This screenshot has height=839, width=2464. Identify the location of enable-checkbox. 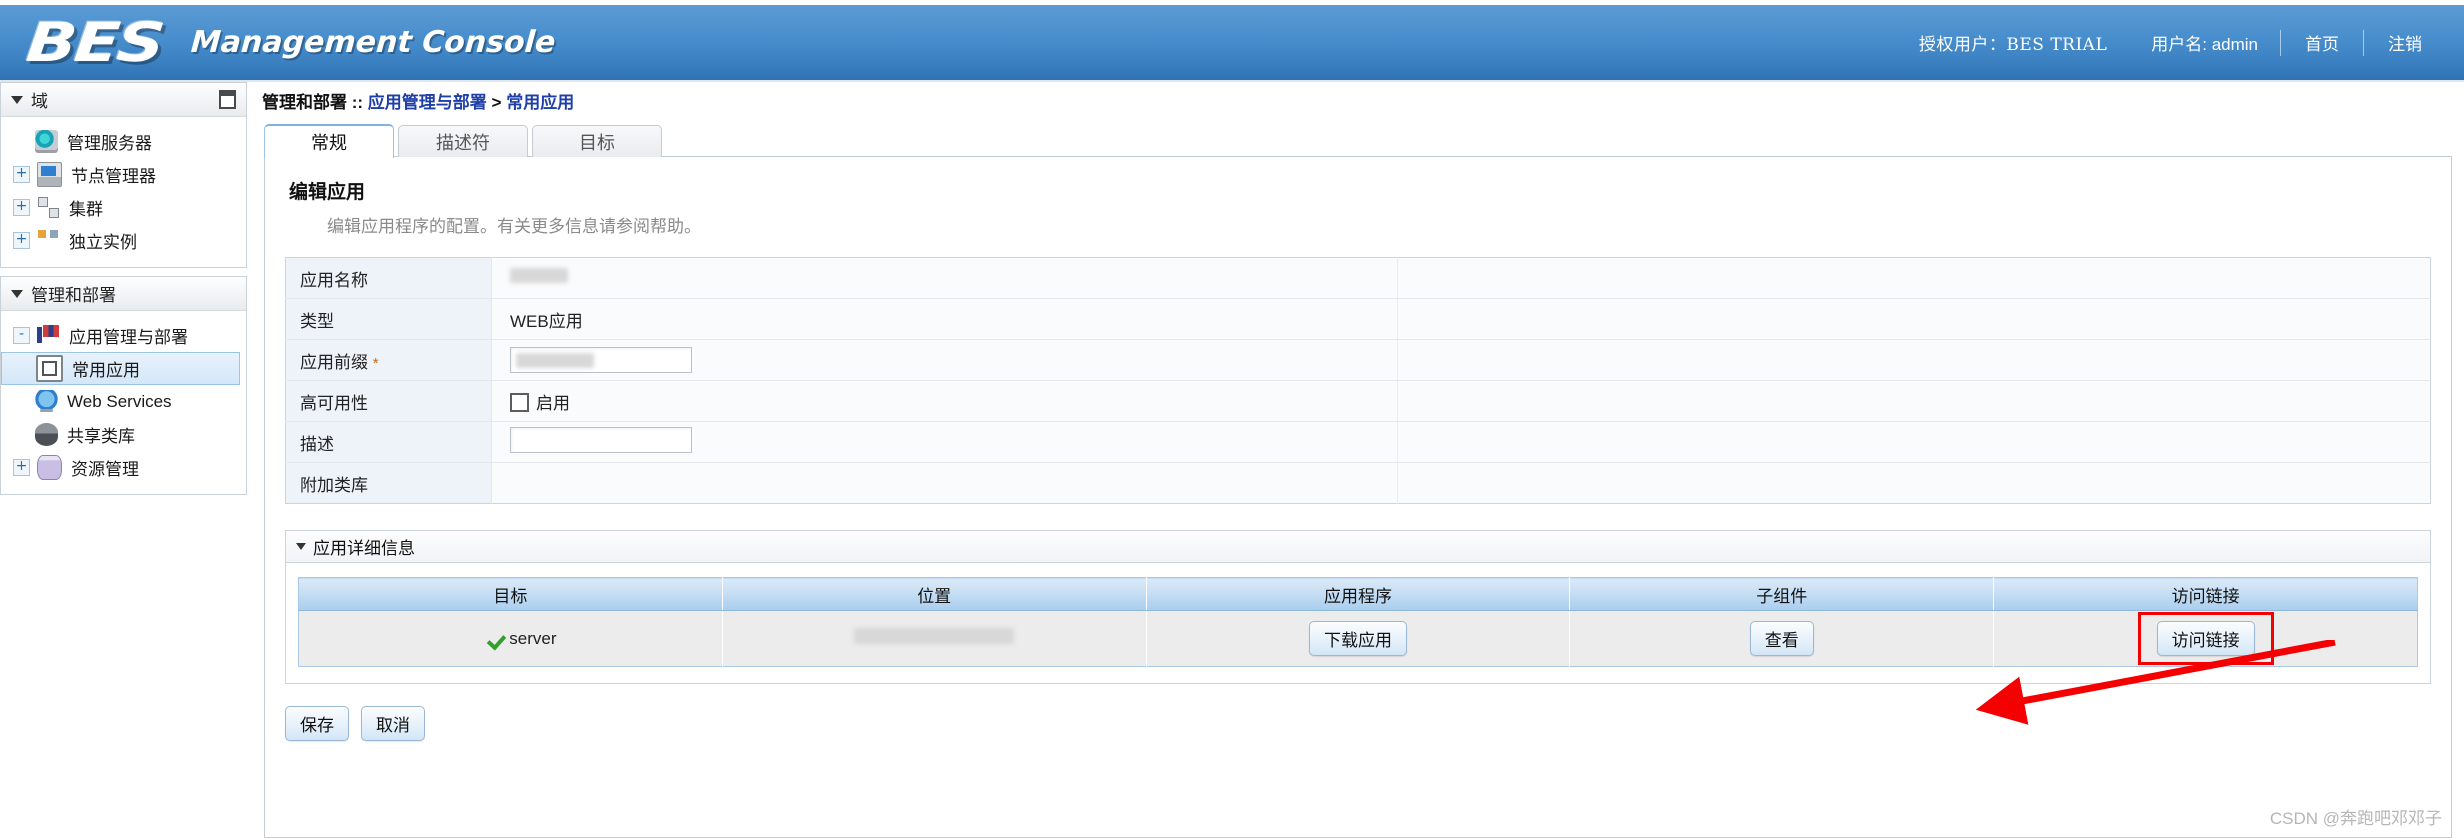
(519, 402).